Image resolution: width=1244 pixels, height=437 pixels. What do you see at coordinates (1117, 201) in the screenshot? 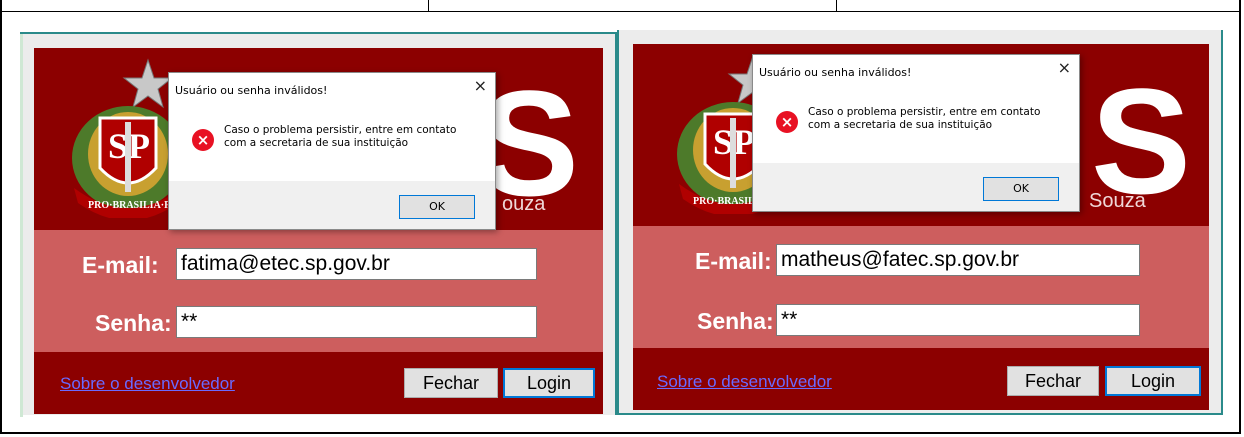
I see `brand-tagline: Souza` at bounding box center [1117, 201].